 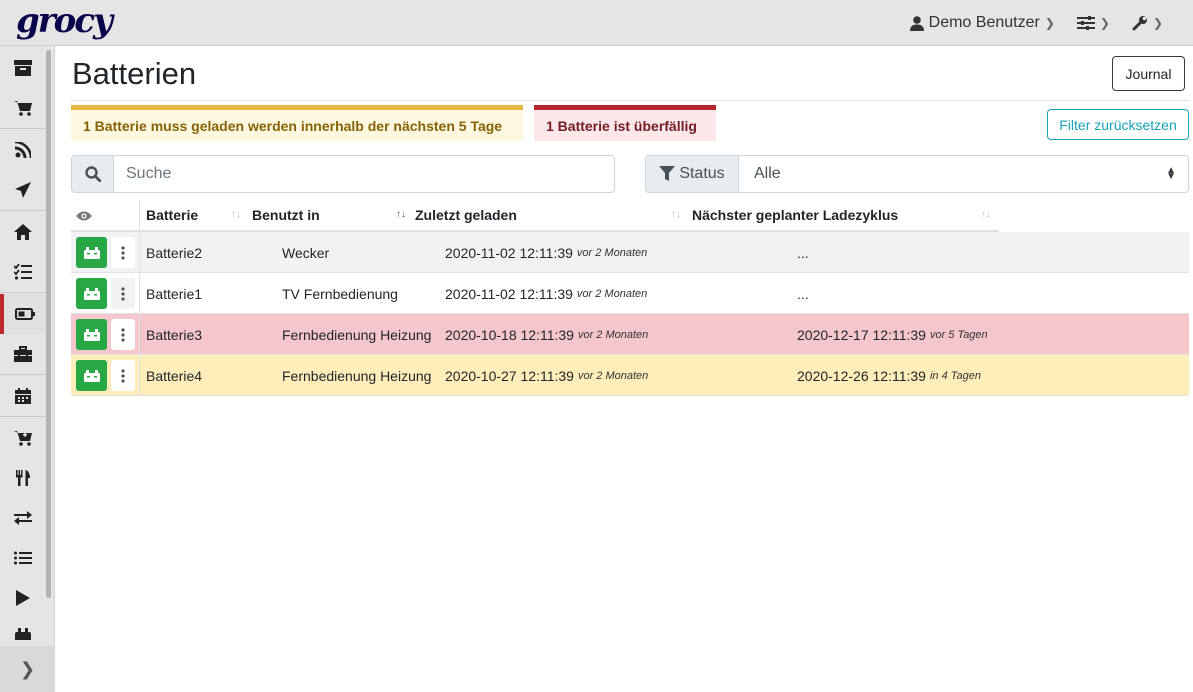 What do you see at coordinates (23, 478) in the screenshot?
I see `sidebar-item-consume` at bounding box center [23, 478].